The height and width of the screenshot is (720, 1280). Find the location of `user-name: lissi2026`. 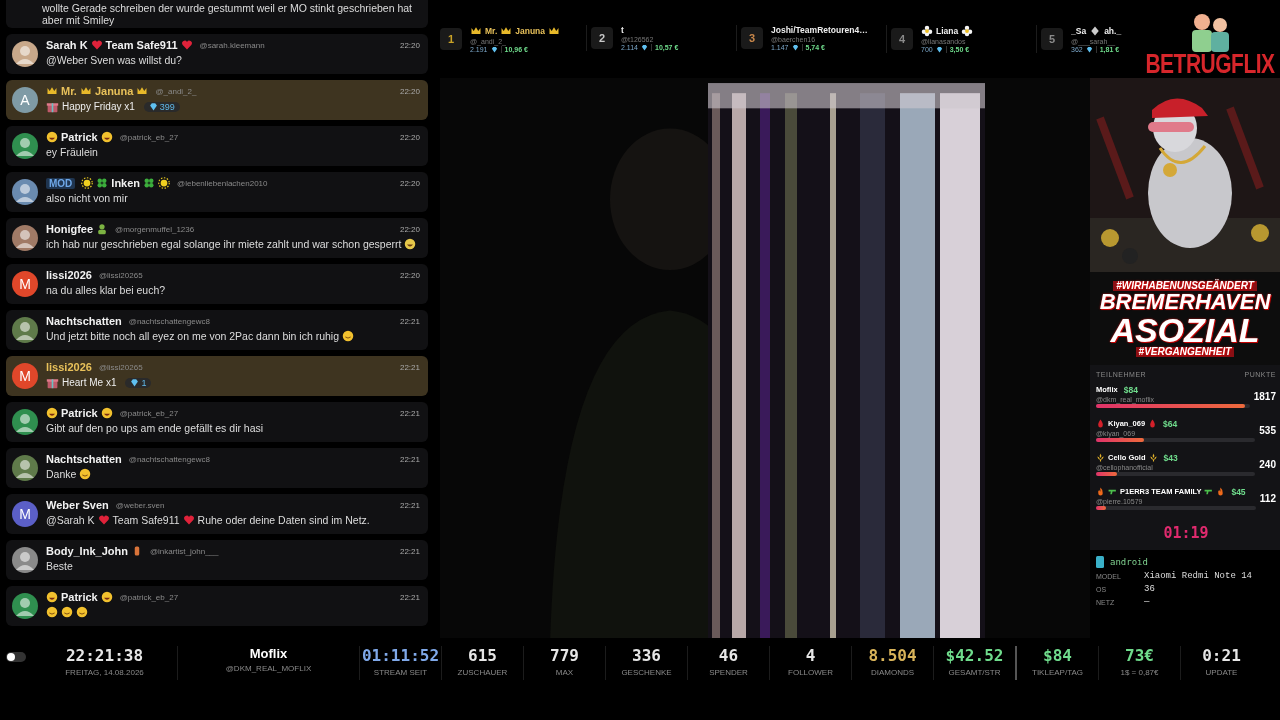

user-name: lissi2026 is located at coordinates (69, 367).